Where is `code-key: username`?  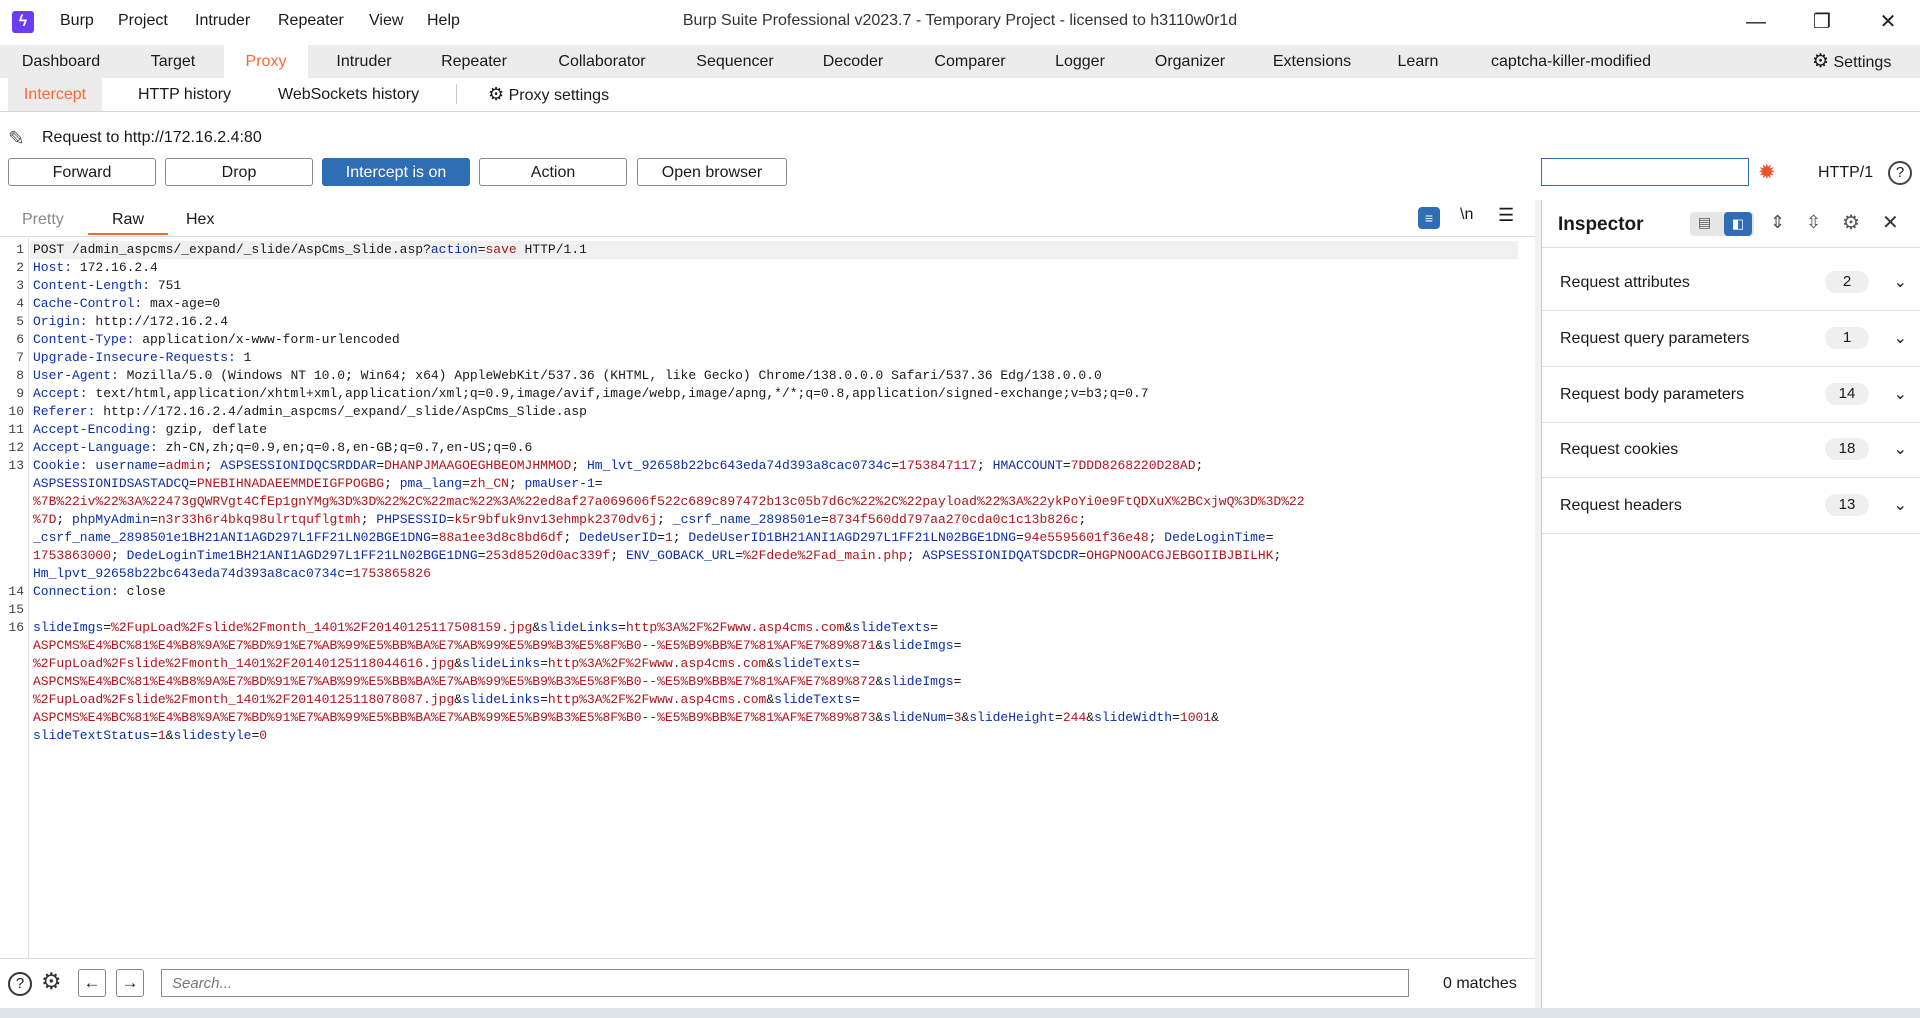
code-key: username is located at coordinates (126, 465).